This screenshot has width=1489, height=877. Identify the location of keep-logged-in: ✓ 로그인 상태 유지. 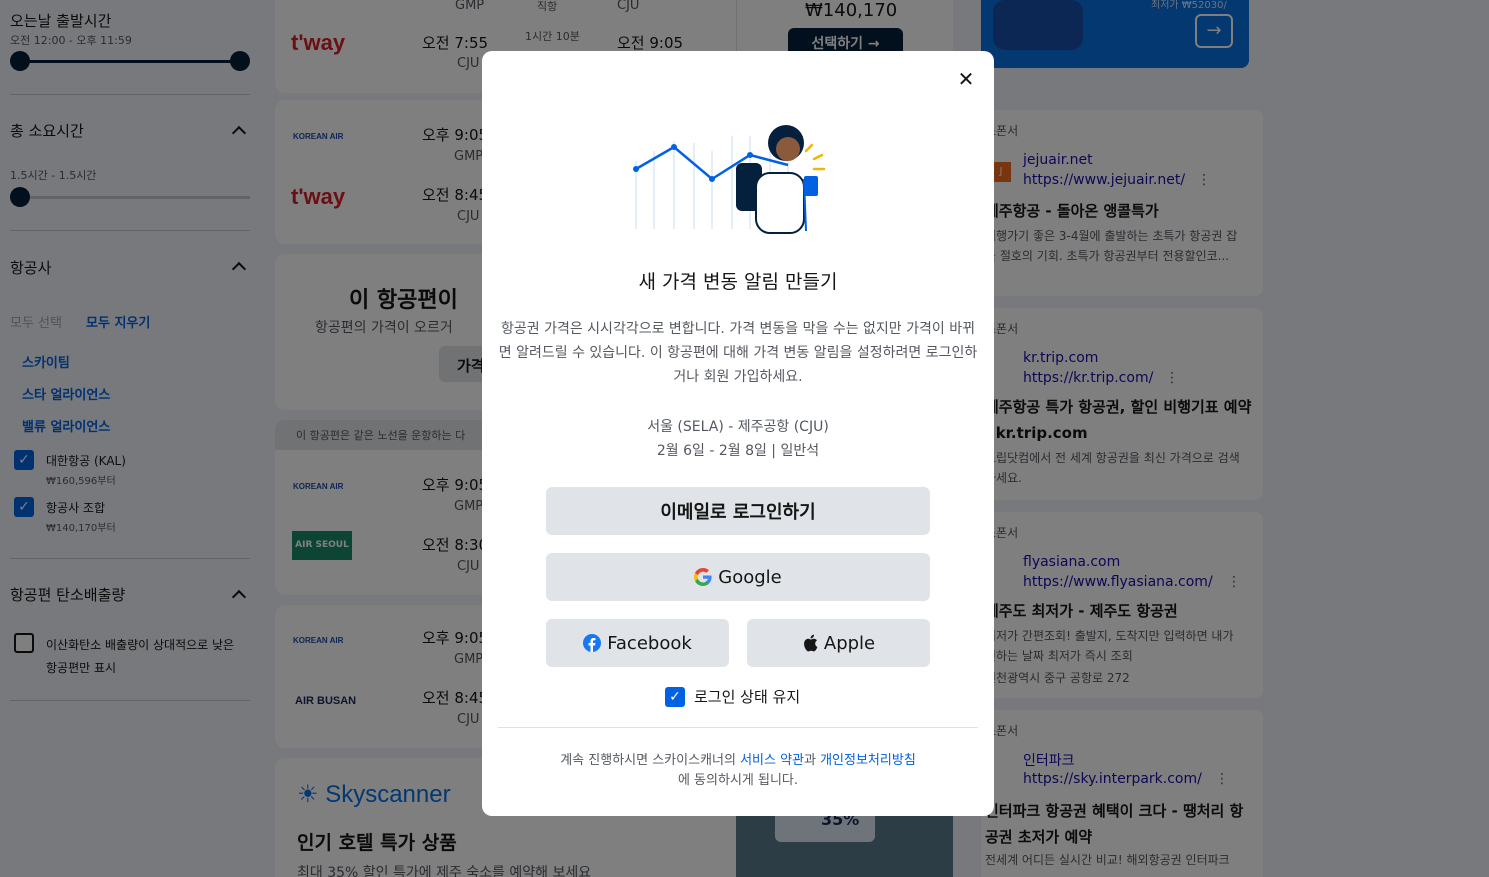
(732, 696).